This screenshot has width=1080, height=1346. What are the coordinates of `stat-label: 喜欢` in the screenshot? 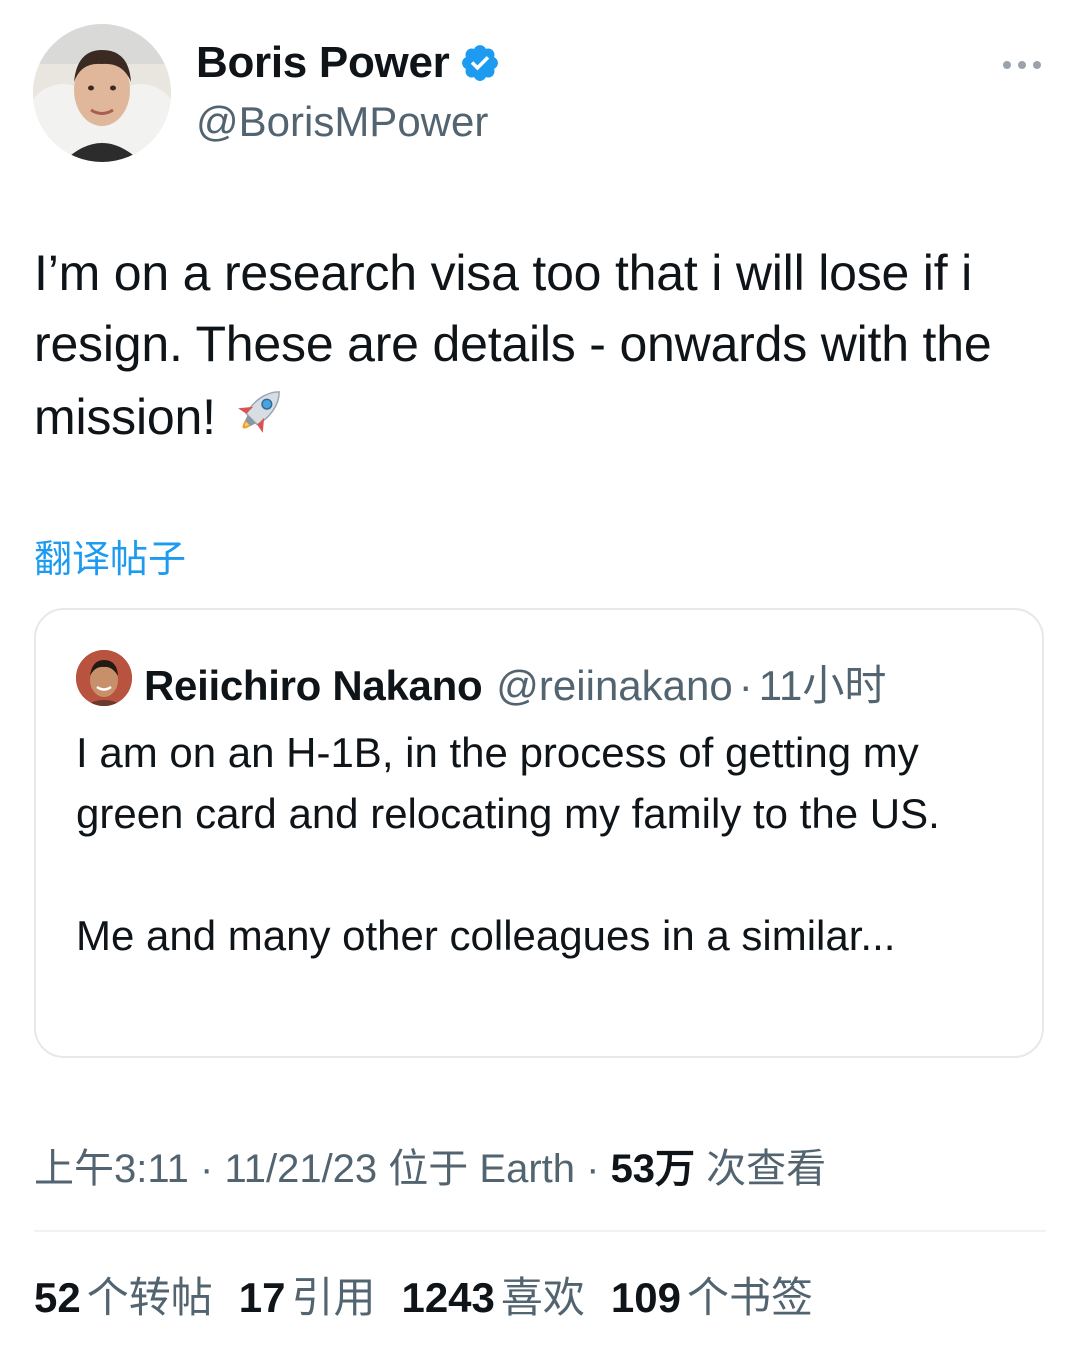 It's located at (542, 1297).